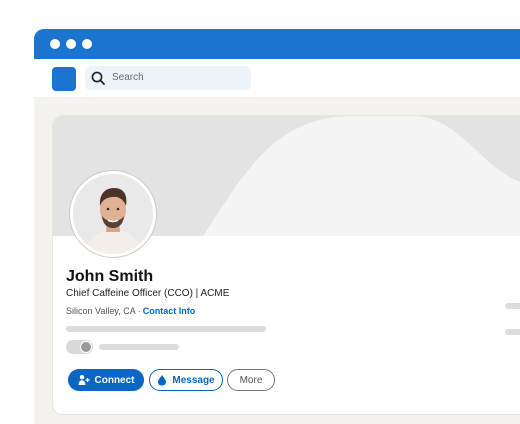  I want to click on placeholder-bar, so click(166, 329).